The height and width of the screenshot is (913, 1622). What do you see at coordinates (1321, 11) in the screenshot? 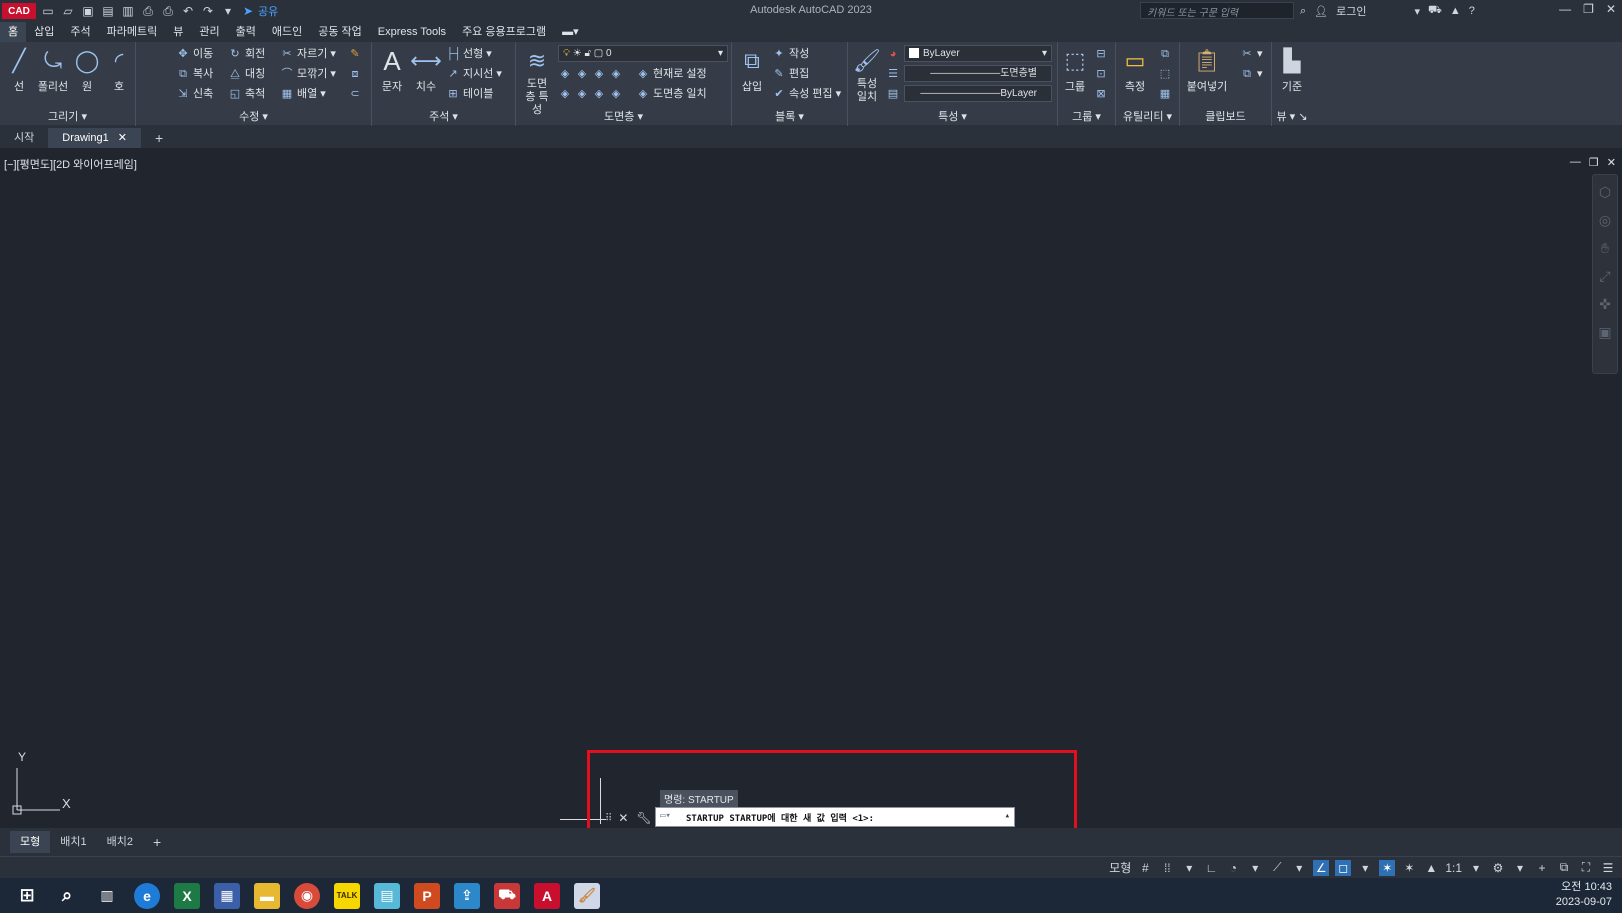
I see `user-icon: 👤︎` at bounding box center [1321, 11].